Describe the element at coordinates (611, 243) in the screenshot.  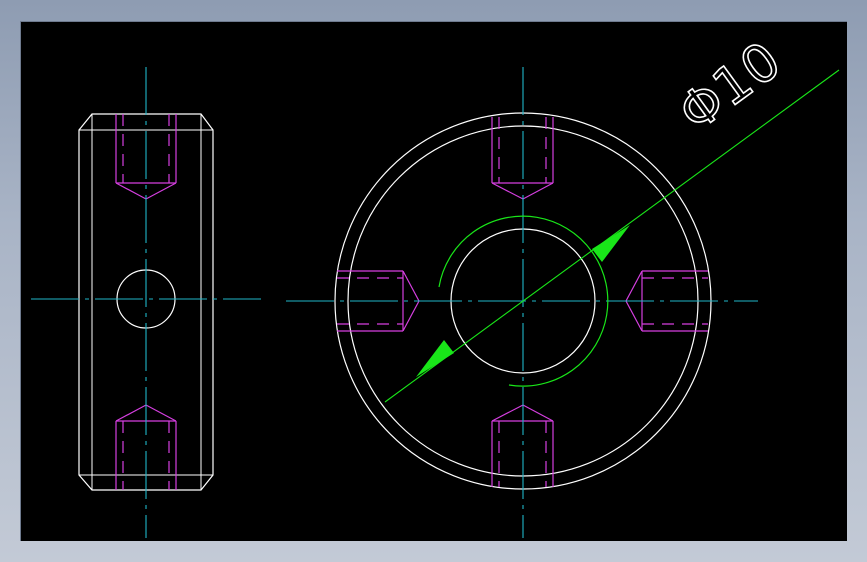
I see `dimension-arrow-upper` at that location.